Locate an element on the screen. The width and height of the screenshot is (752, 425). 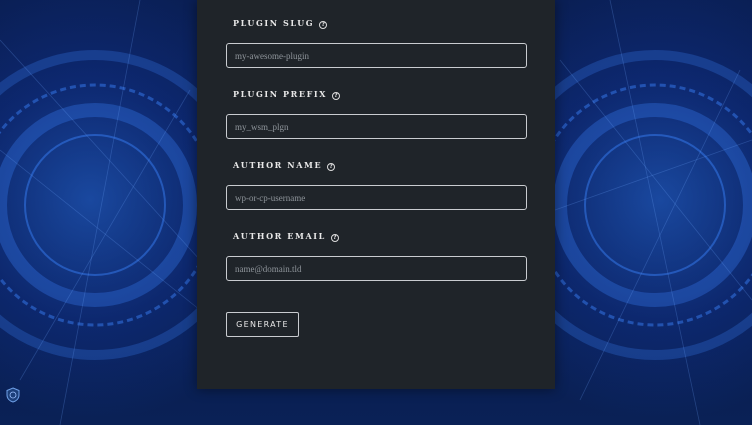
author-email-input is located at coordinates (376, 268).